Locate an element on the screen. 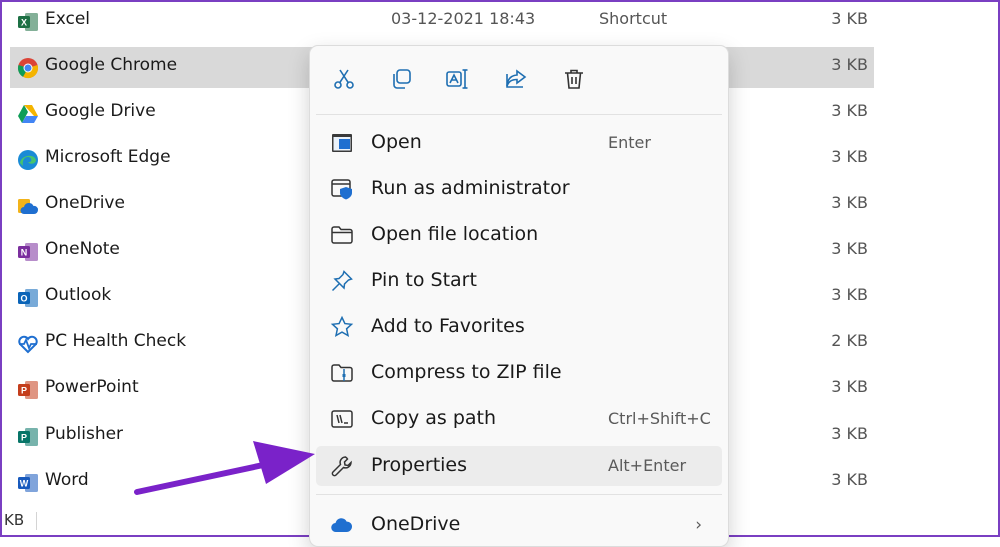 The image size is (1000, 547). annotation-arrow is located at coordinates (224, 468).